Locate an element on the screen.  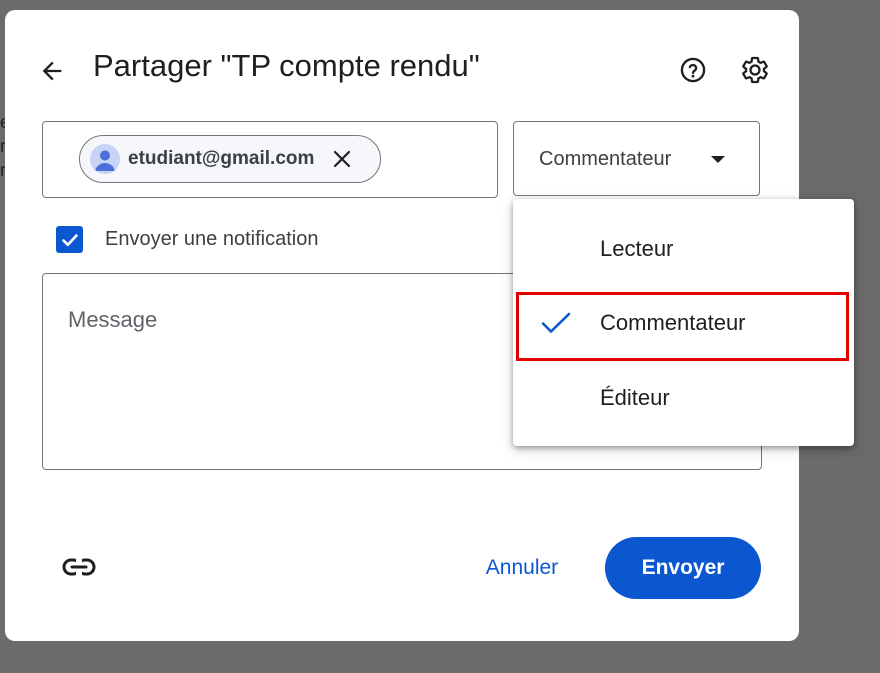
role-option-lecteur: Lecteur is located at coordinates (683, 249).